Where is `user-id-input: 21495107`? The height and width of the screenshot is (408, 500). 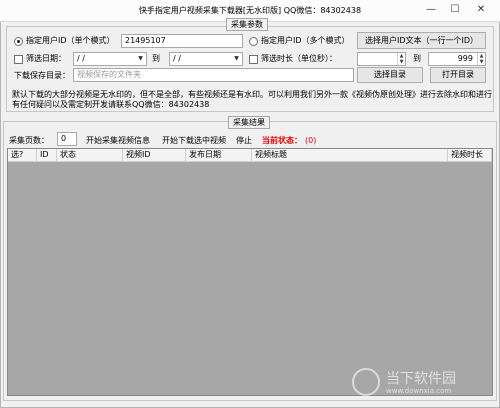 user-id-input: 21495107 is located at coordinates (182, 41).